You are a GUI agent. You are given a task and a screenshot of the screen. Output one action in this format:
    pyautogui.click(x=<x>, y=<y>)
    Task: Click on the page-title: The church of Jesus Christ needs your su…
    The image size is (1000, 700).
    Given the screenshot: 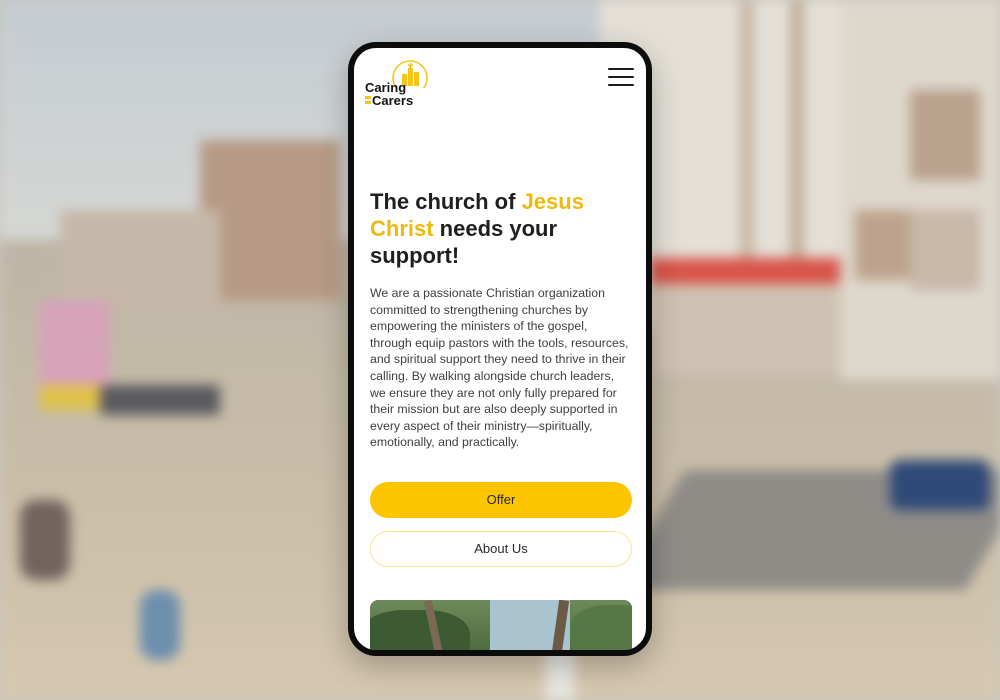 What is the action you would take?
    pyautogui.click(x=501, y=228)
    